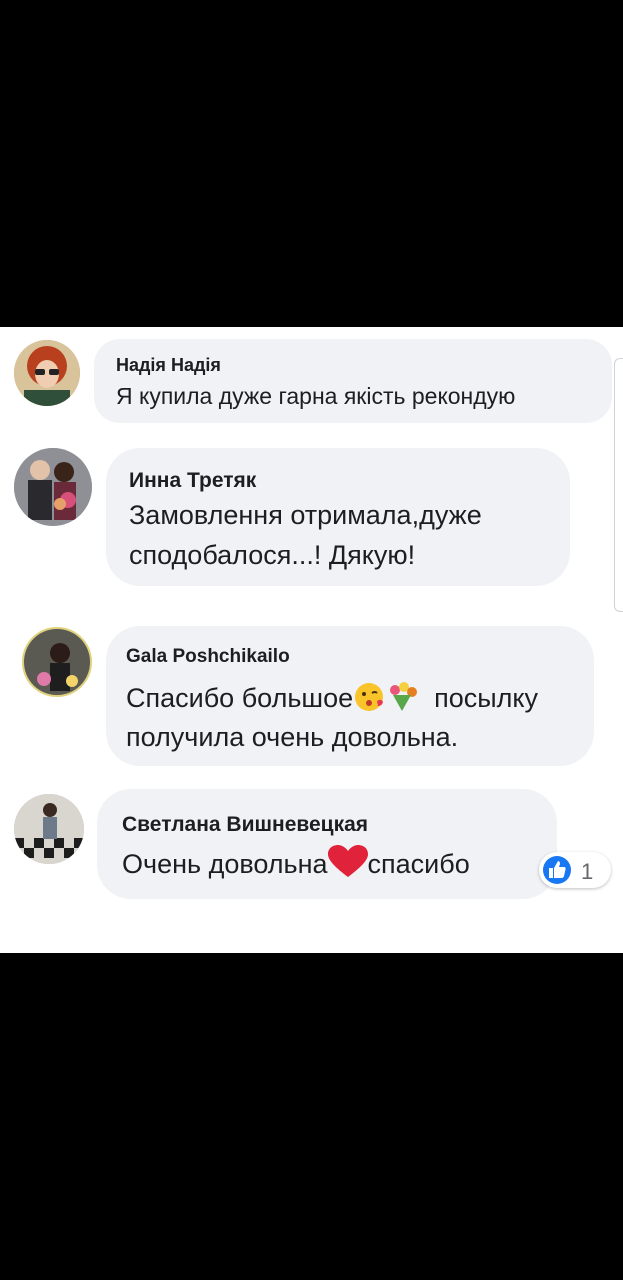 The width and height of the screenshot is (623, 1280). Describe the element at coordinates (208, 657) in the screenshot. I see `comment-author: Gala Poshchikailo` at that location.